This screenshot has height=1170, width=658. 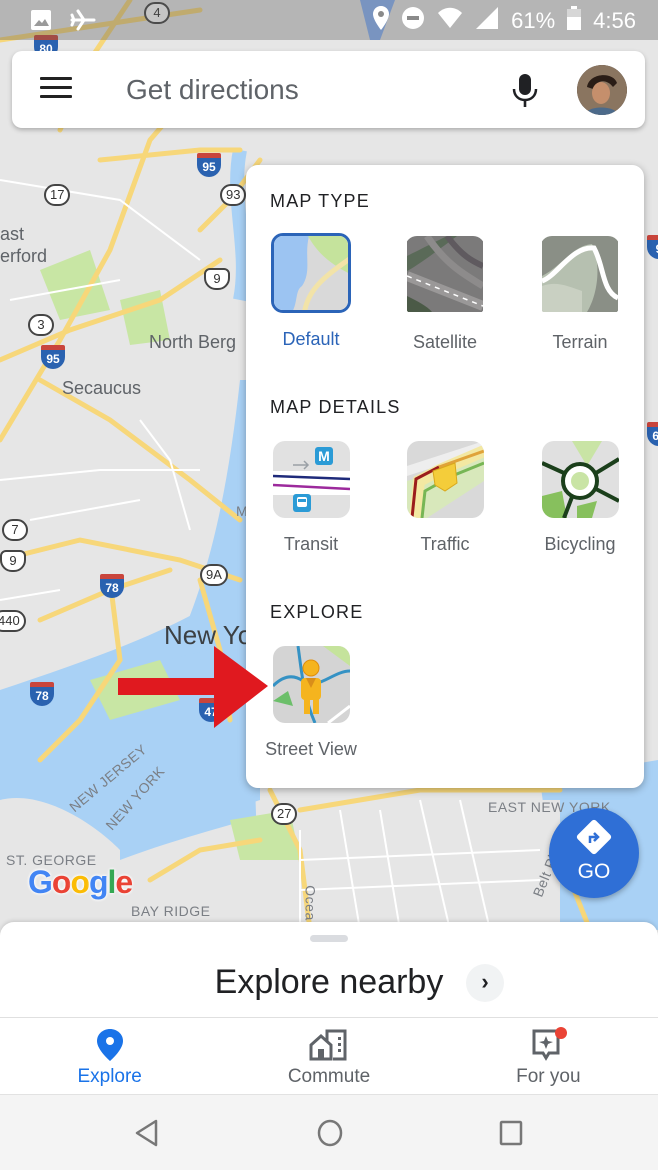 What do you see at coordinates (594, 837) in the screenshot?
I see `turn-right-arrow-icon` at bounding box center [594, 837].